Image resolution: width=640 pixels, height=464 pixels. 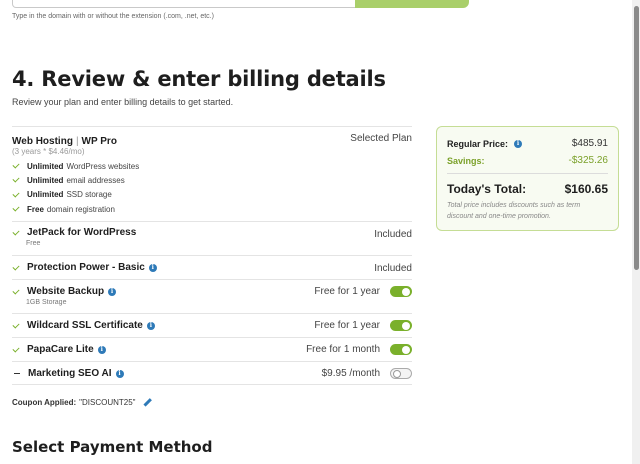 I want to click on total-label: Today's Total:, so click(x=487, y=189).